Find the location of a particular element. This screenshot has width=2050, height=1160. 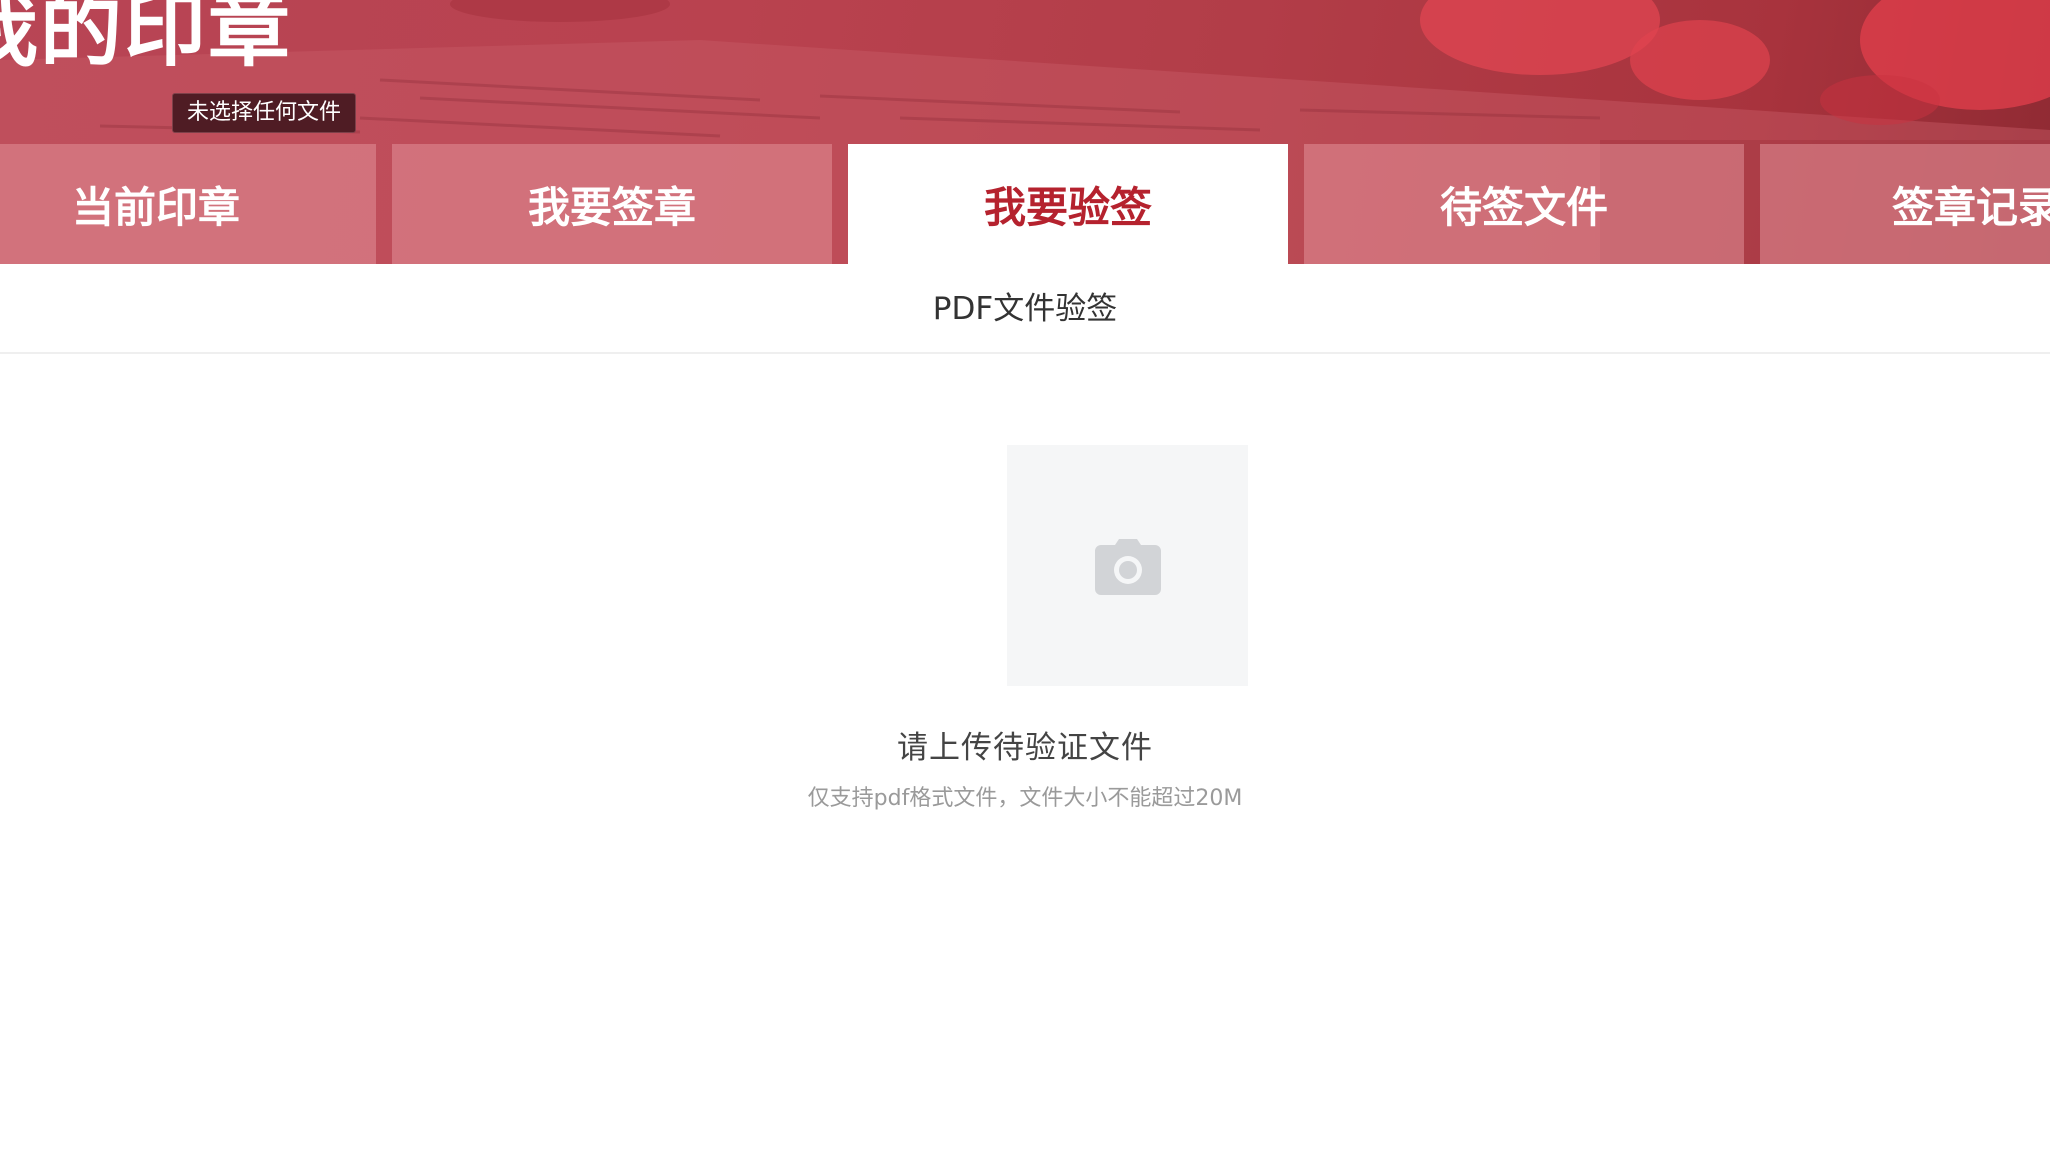

tab-verify-signature: 我要验签 is located at coordinates (1068, 204).